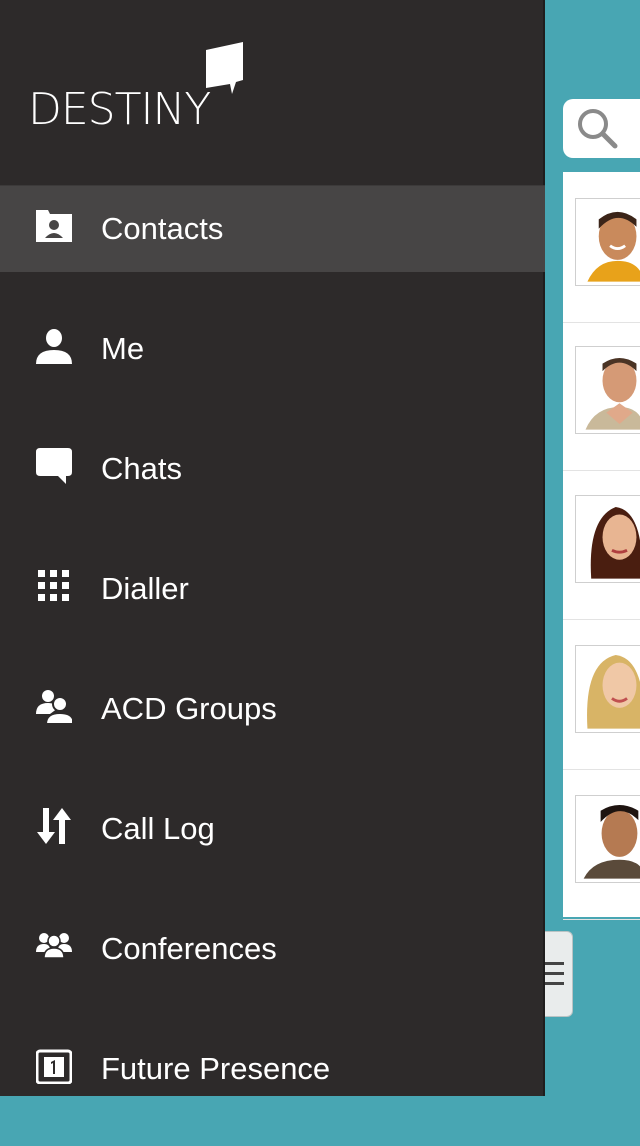  What do you see at coordinates (54, 707) in the screenshot?
I see `group-icon` at bounding box center [54, 707].